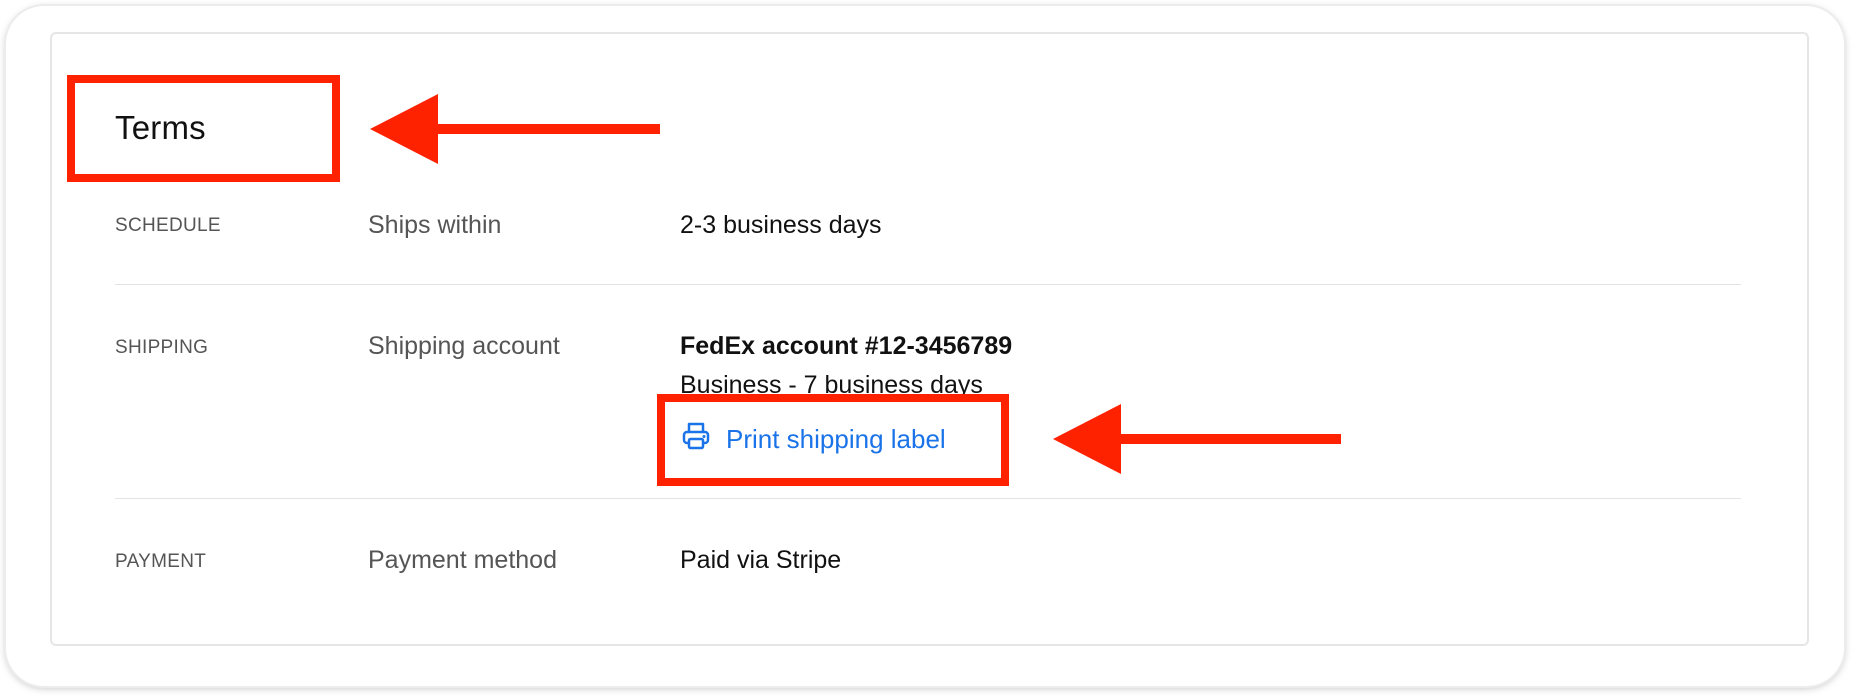 This screenshot has width=1863, height=698. I want to click on print-label-arrow-icon, so click(1197, 439).